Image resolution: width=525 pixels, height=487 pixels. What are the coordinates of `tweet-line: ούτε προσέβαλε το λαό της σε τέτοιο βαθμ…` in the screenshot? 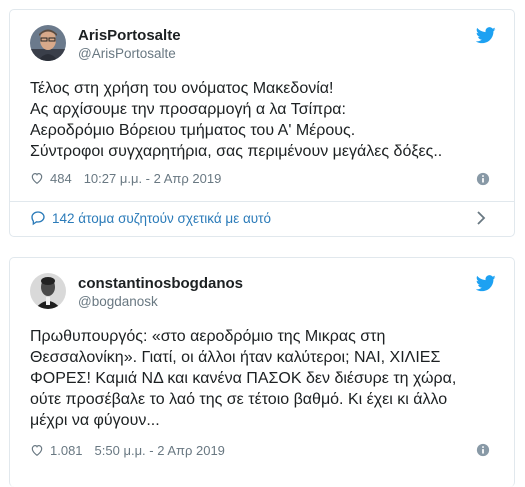 It's located at (239, 399).